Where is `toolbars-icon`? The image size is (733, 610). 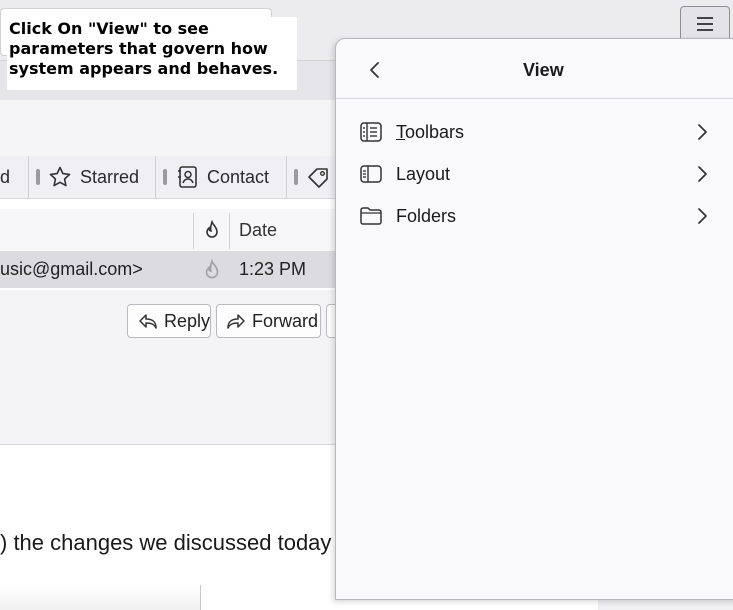
toolbars-icon is located at coordinates (371, 134).